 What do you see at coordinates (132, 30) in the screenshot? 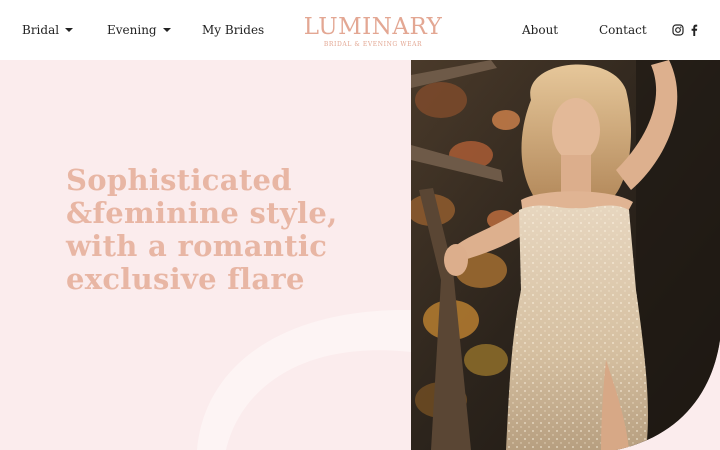
I see `nav-evening-label: Evening` at bounding box center [132, 30].